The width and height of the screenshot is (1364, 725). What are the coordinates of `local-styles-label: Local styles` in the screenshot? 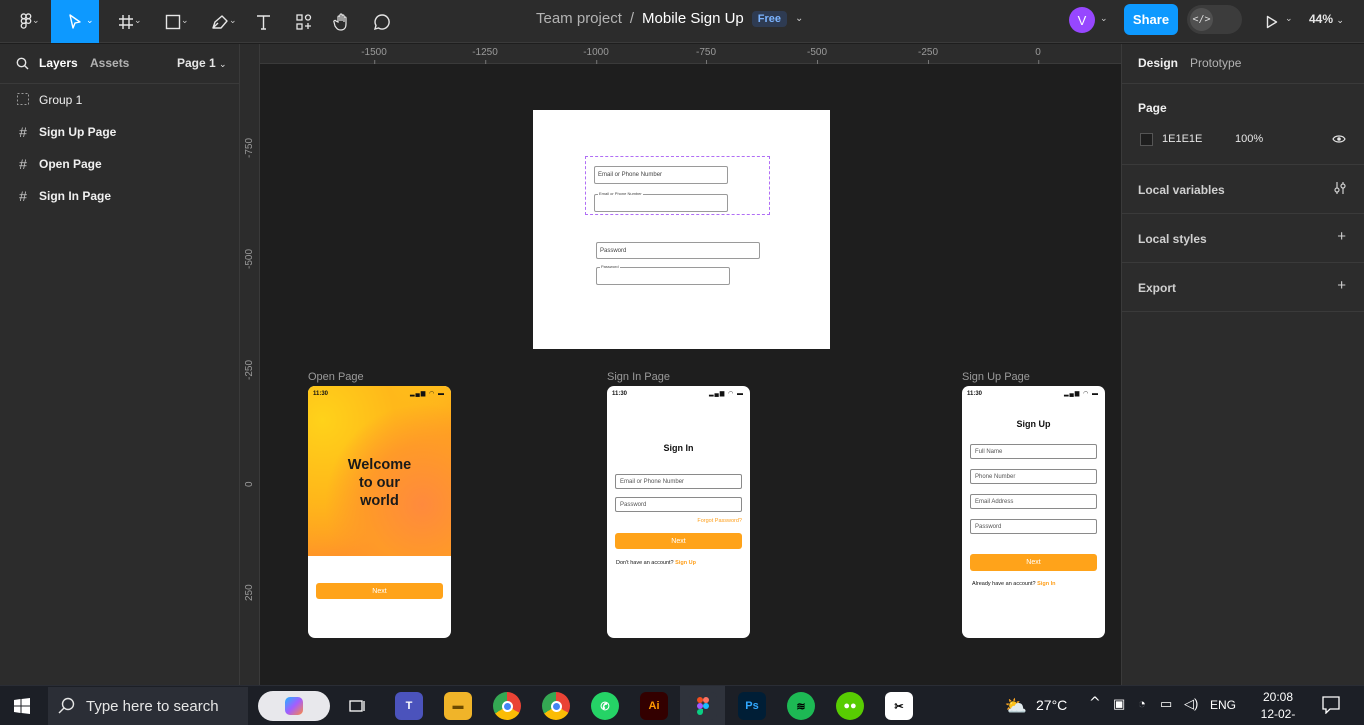 It's located at (1172, 239).